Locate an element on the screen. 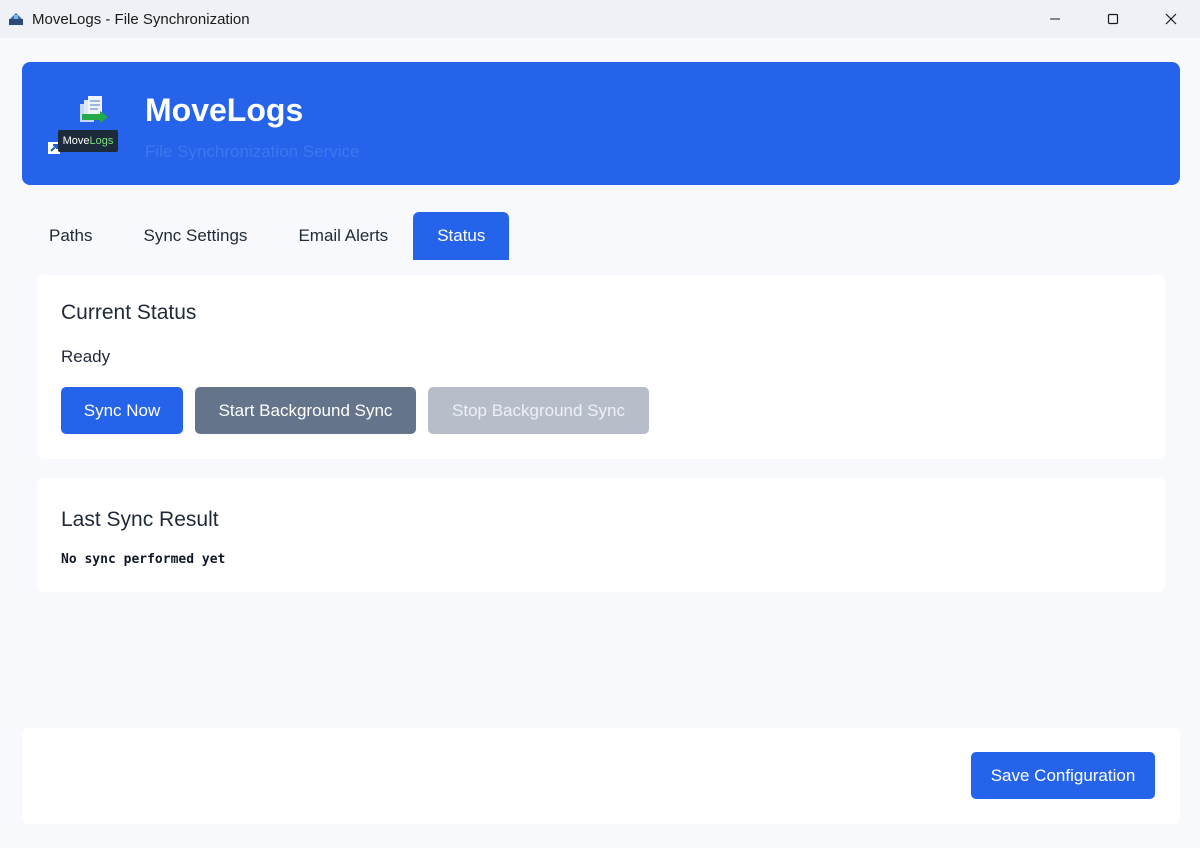 This screenshot has height=848, width=1200. status-text: Ready is located at coordinates (86, 356).